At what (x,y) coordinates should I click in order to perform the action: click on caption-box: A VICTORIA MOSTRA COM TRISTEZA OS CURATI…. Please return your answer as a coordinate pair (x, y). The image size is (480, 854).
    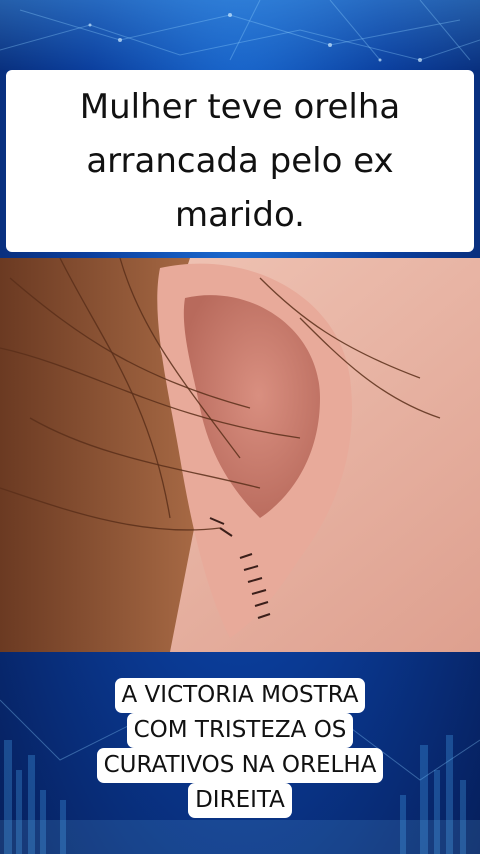
    Looking at the image, I should click on (240, 748).